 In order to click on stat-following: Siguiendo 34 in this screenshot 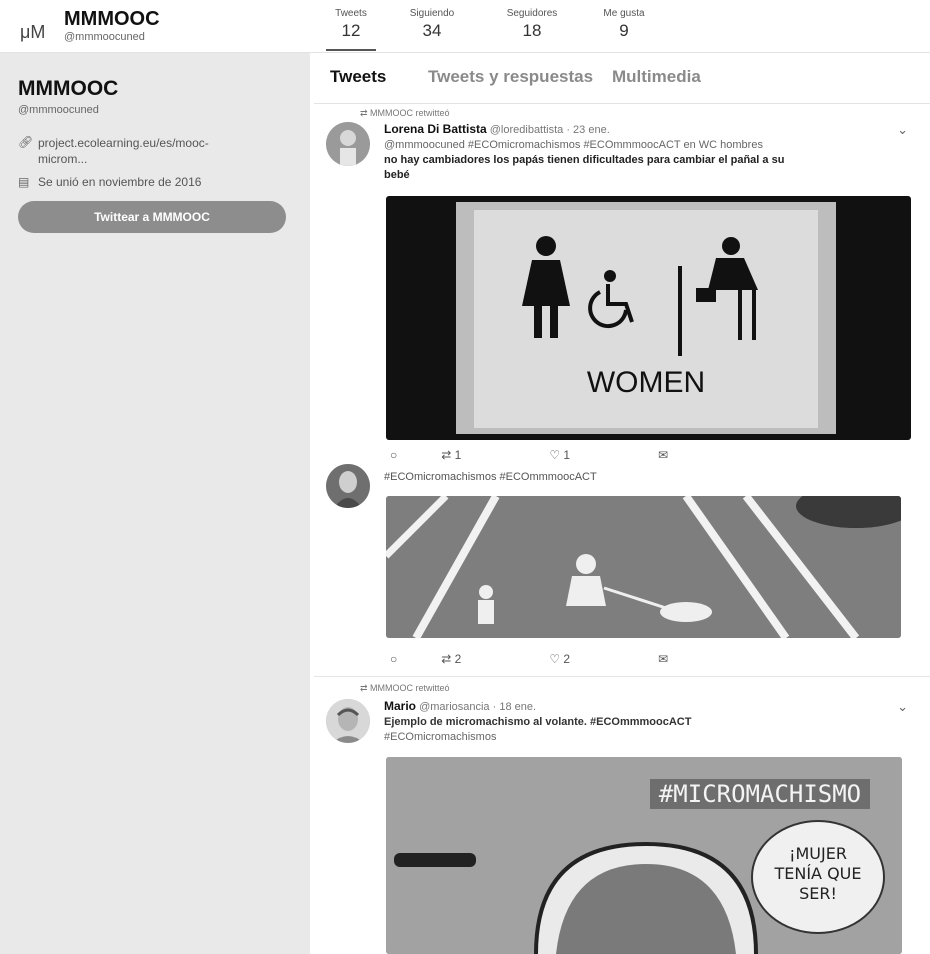, I will do `click(432, 24)`.